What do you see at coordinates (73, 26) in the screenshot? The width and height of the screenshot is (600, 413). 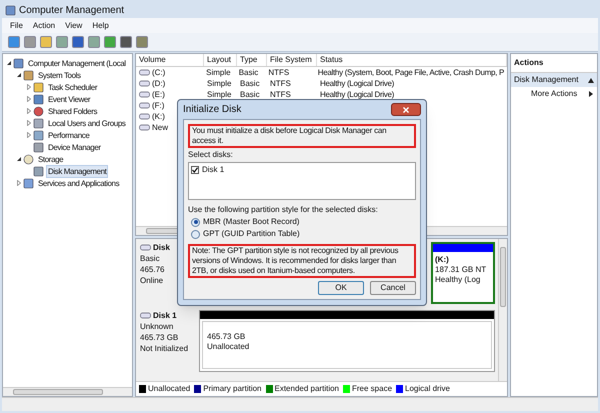 I see `menu-item: View` at bounding box center [73, 26].